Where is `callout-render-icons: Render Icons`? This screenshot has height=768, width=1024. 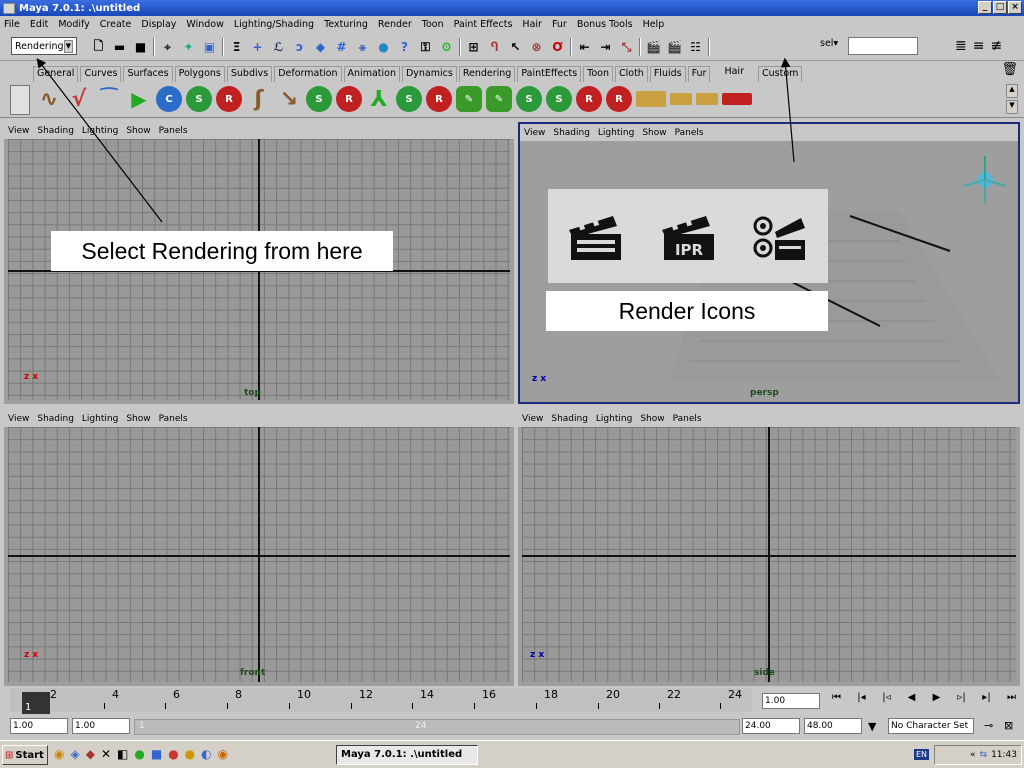
callout-render-icons: Render Icons is located at coordinates (687, 311).